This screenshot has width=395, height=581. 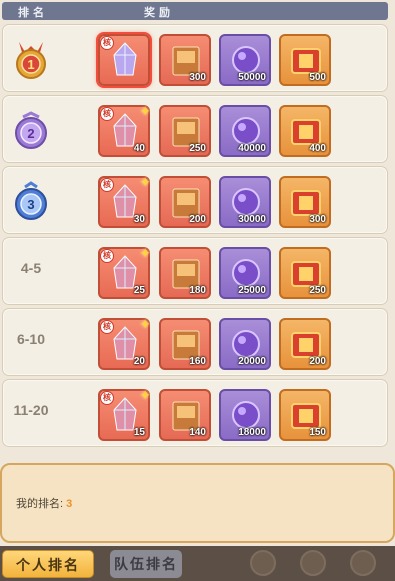 I want to click on crystal-icon, so click(x=125, y=59).